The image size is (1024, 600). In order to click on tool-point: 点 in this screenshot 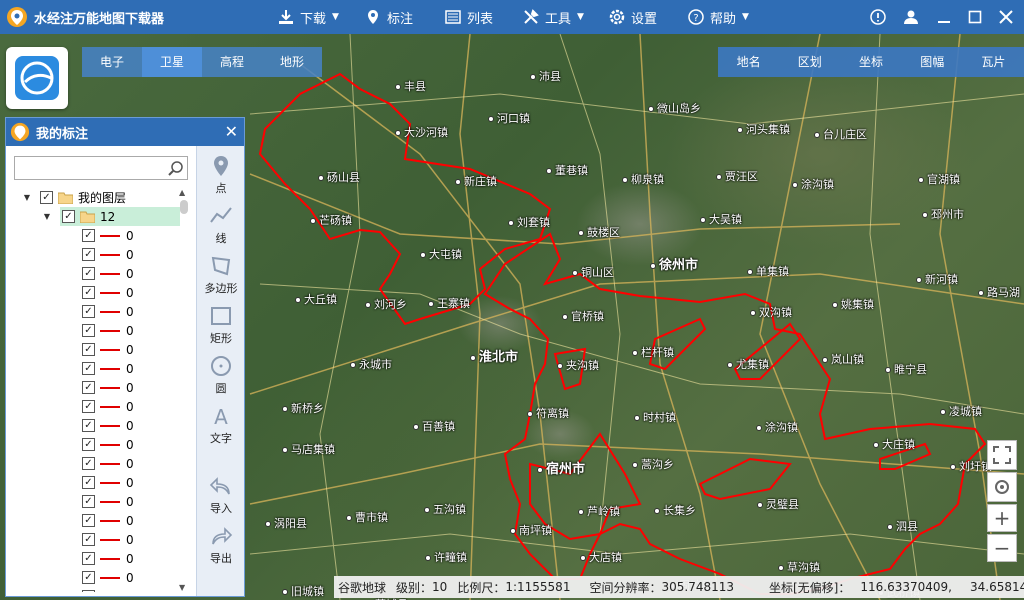, I will do `click(221, 175)`.